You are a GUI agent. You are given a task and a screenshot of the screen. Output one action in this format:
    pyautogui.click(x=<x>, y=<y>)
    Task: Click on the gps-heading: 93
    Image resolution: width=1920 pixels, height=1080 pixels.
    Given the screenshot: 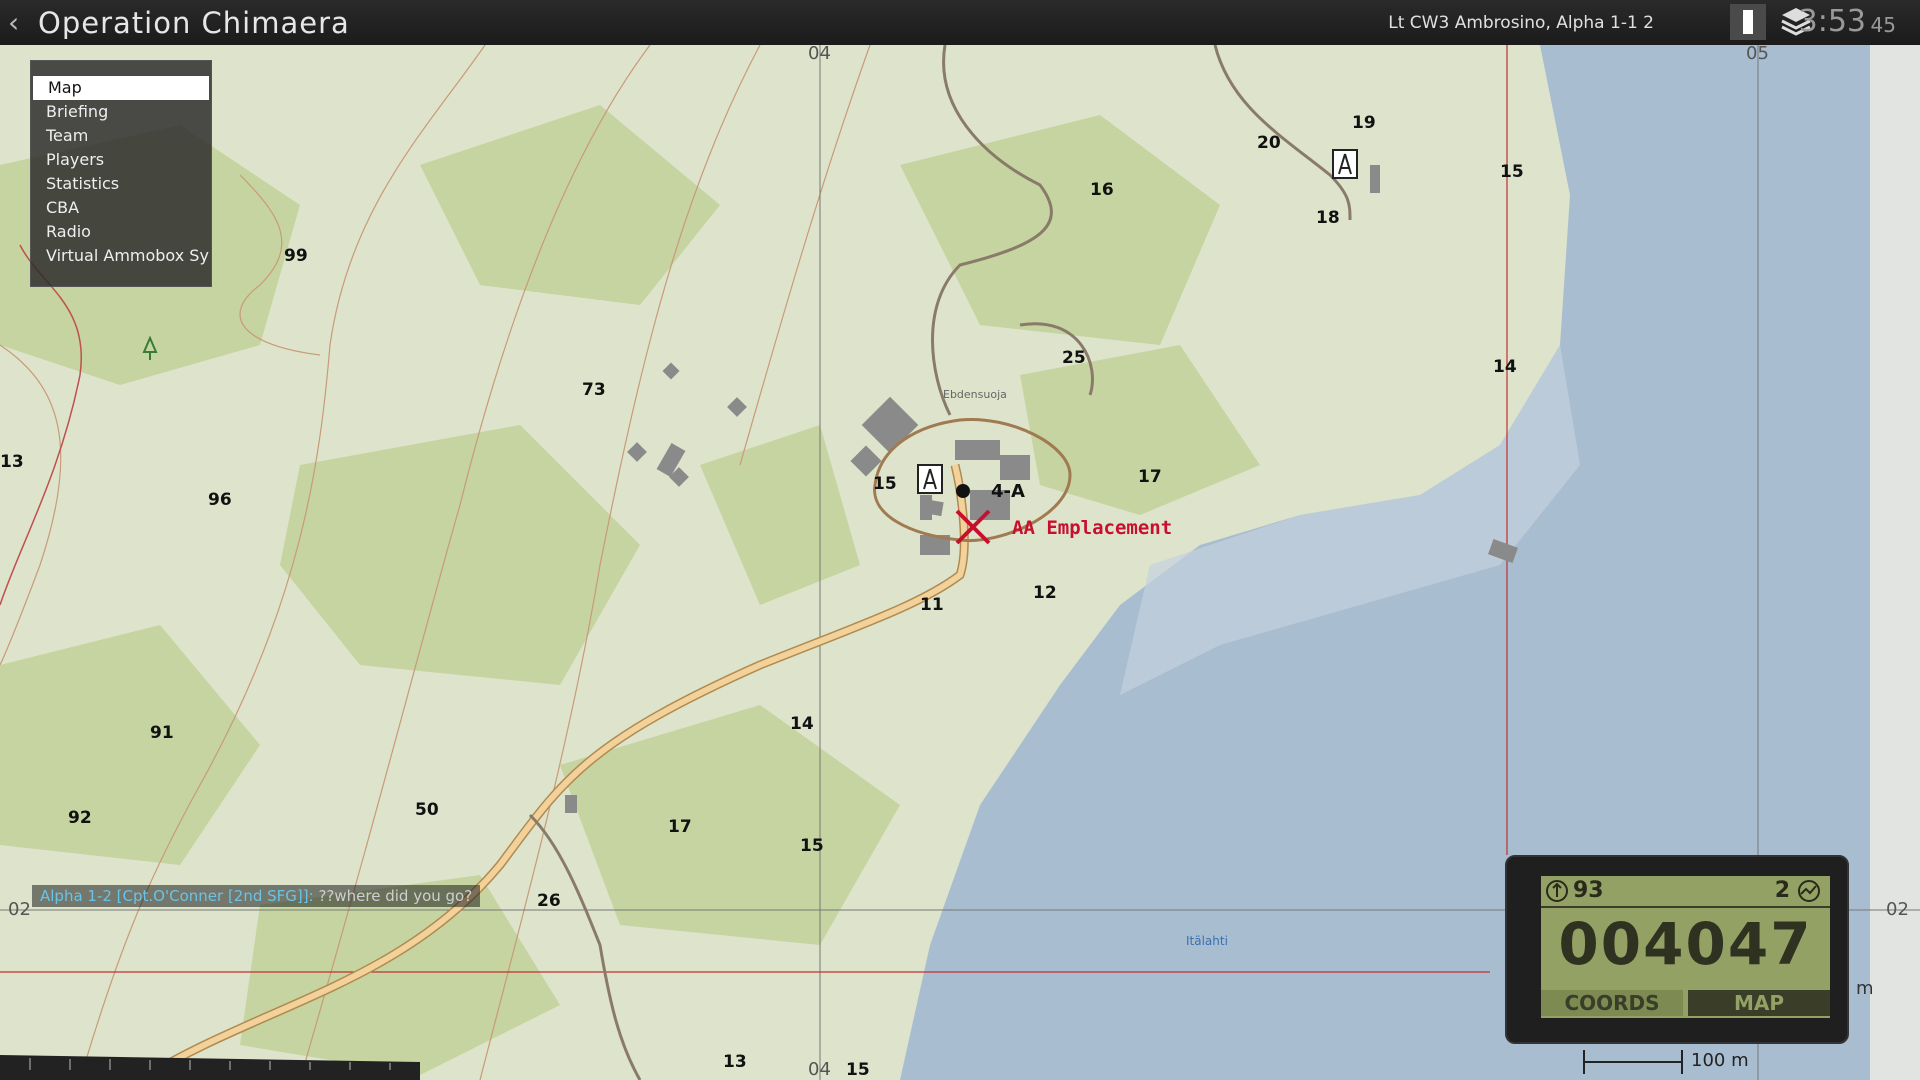 What is the action you would take?
    pyautogui.click(x=1588, y=890)
    